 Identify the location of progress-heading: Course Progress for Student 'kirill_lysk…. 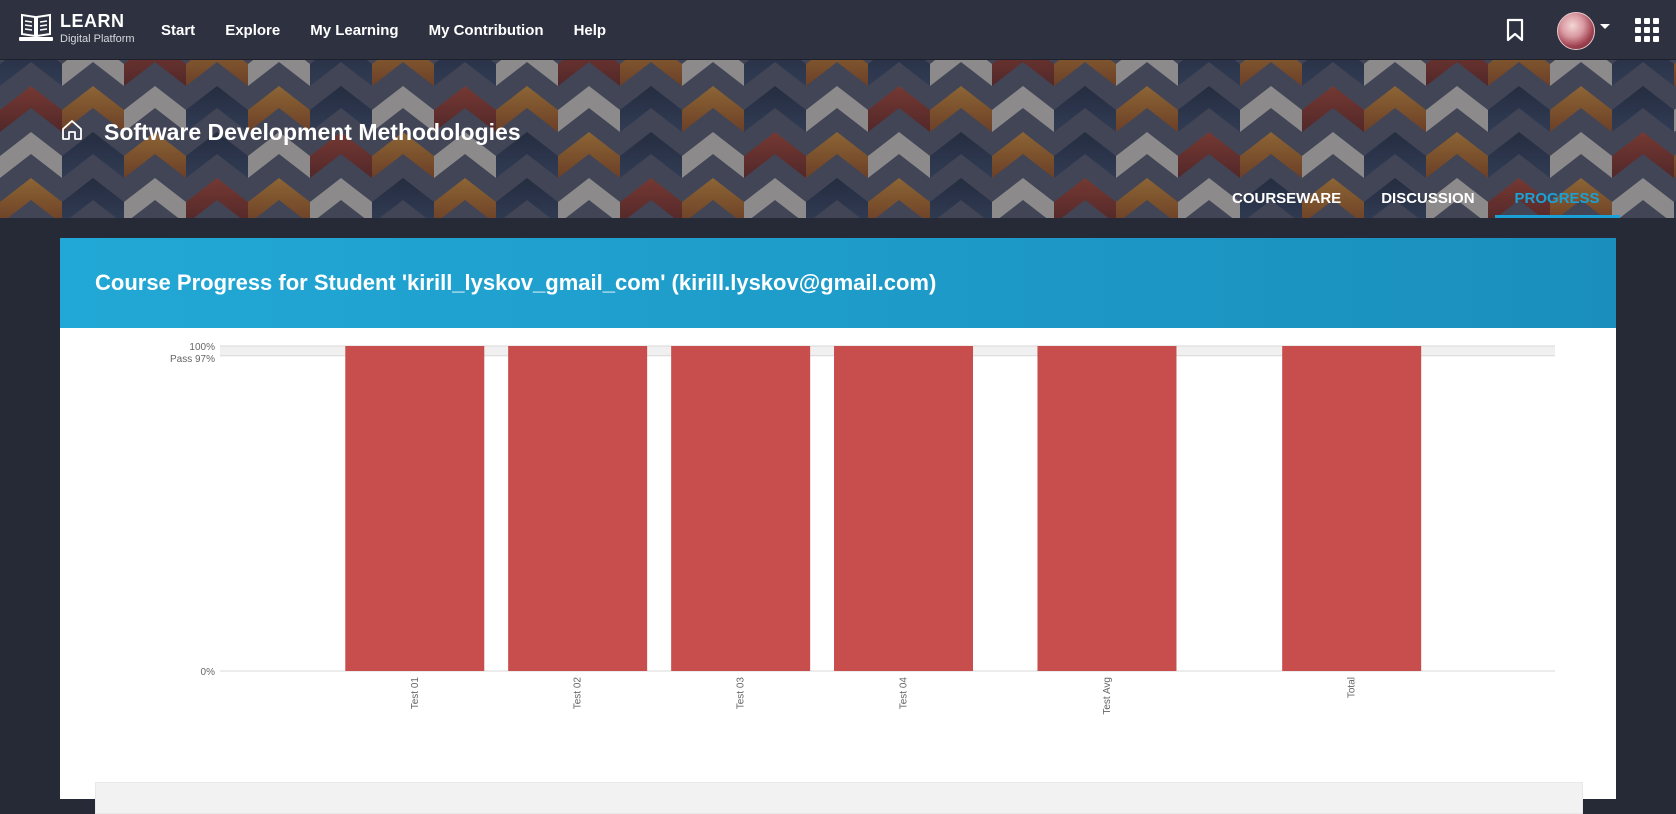
(838, 283).